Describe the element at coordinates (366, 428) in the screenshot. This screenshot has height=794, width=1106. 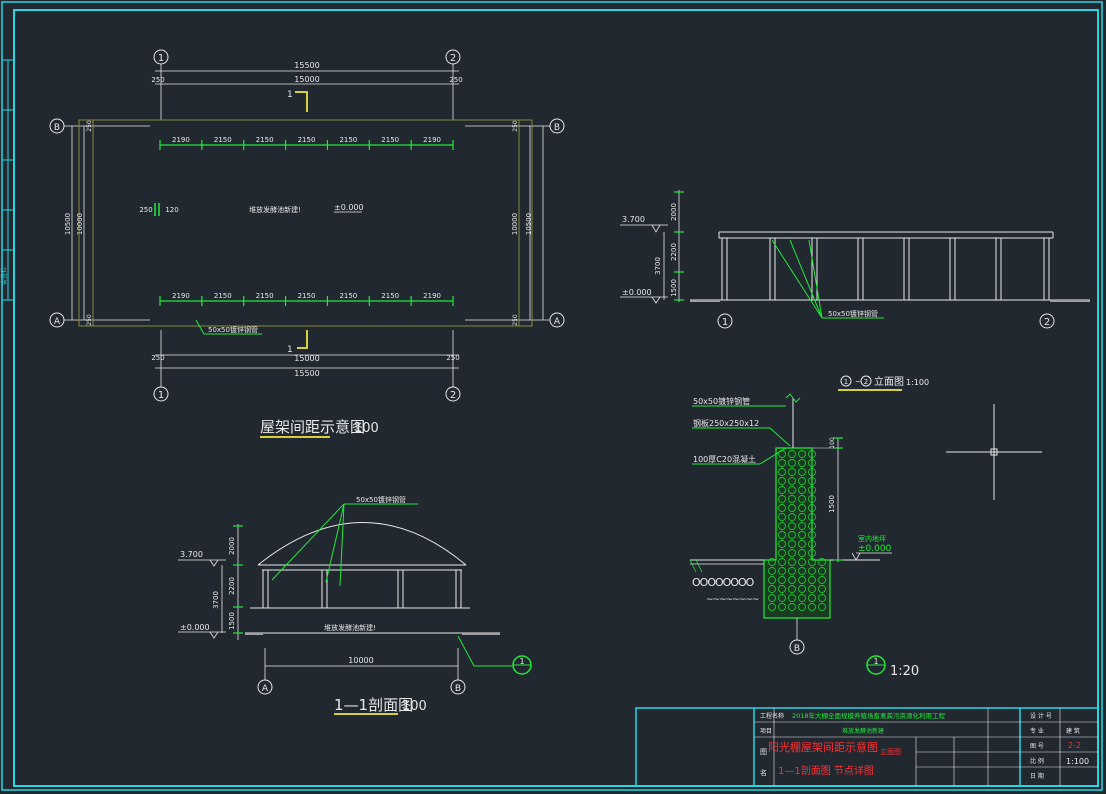
I see `plan-title-scale: 100` at that location.